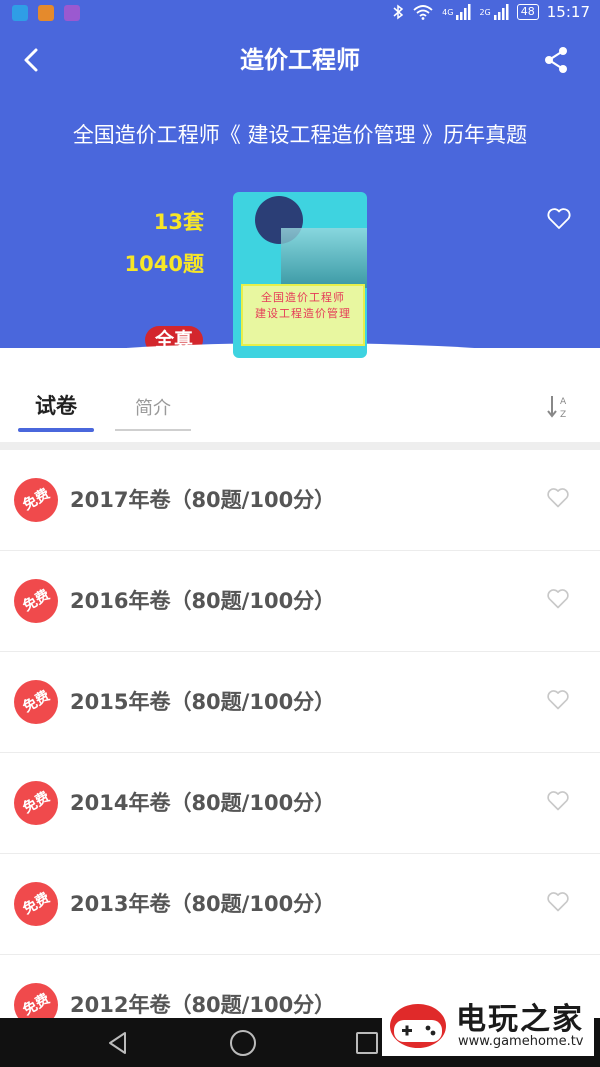  What do you see at coordinates (559, 219) in the screenshot?
I see `favorite-heart-icon` at bounding box center [559, 219].